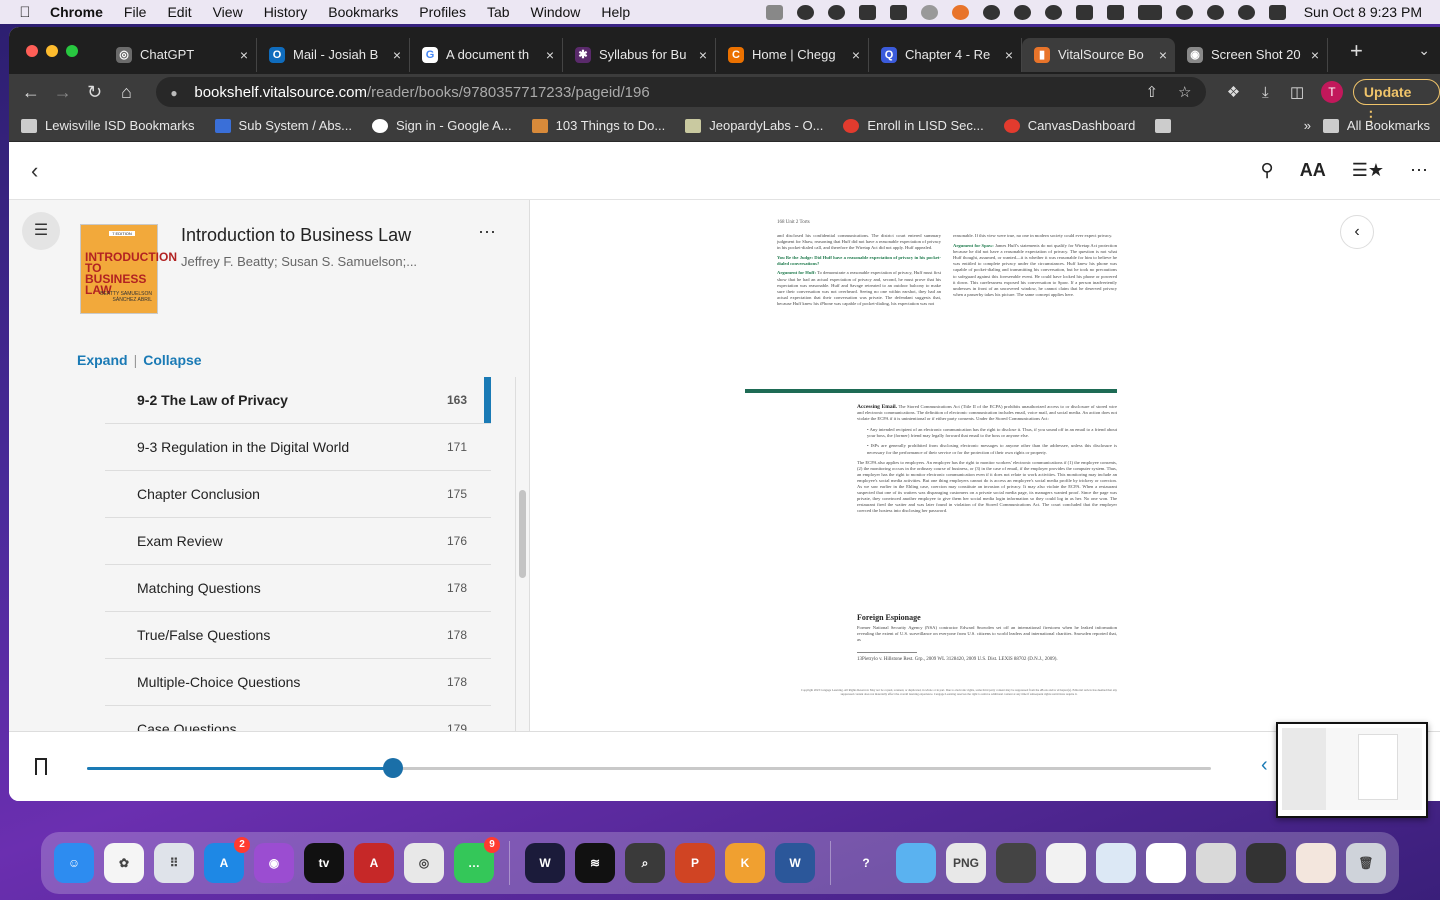 The width and height of the screenshot is (1440, 900). I want to click on menu-help: Help, so click(615, 12).